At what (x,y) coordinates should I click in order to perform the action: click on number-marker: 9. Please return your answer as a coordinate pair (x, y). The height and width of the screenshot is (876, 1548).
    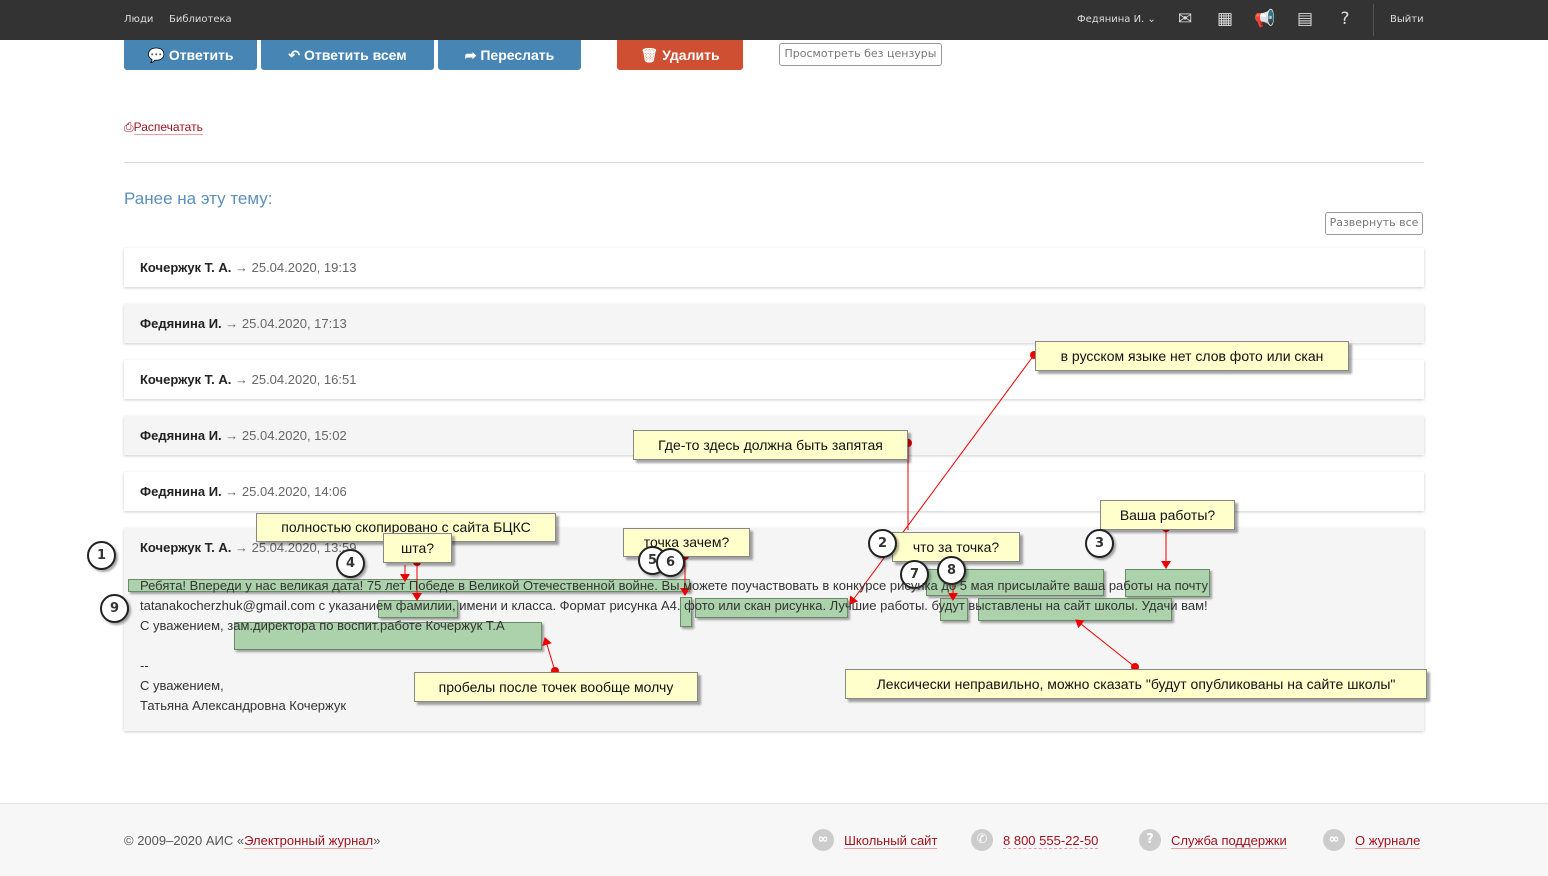
    Looking at the image, I should click on (114, 608).